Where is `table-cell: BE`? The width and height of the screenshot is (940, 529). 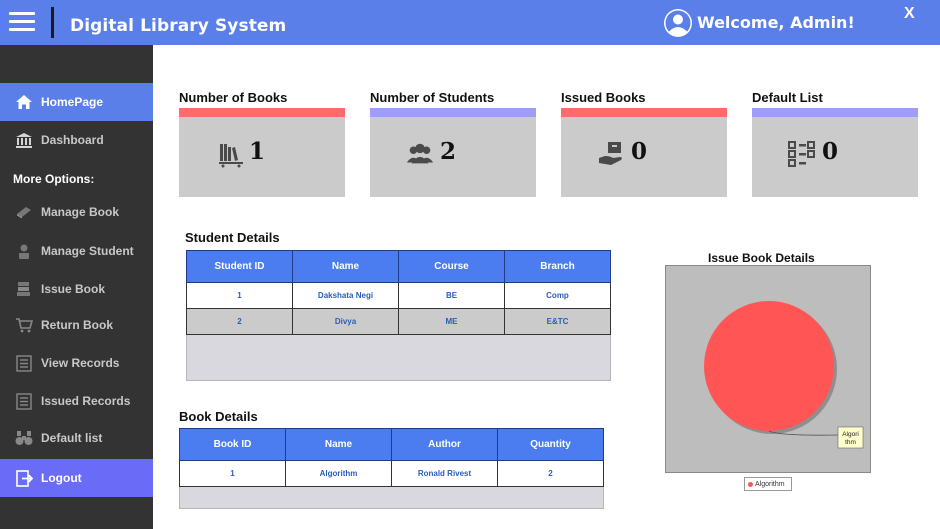
table-cell: BE is located at coordinates (451, 295).